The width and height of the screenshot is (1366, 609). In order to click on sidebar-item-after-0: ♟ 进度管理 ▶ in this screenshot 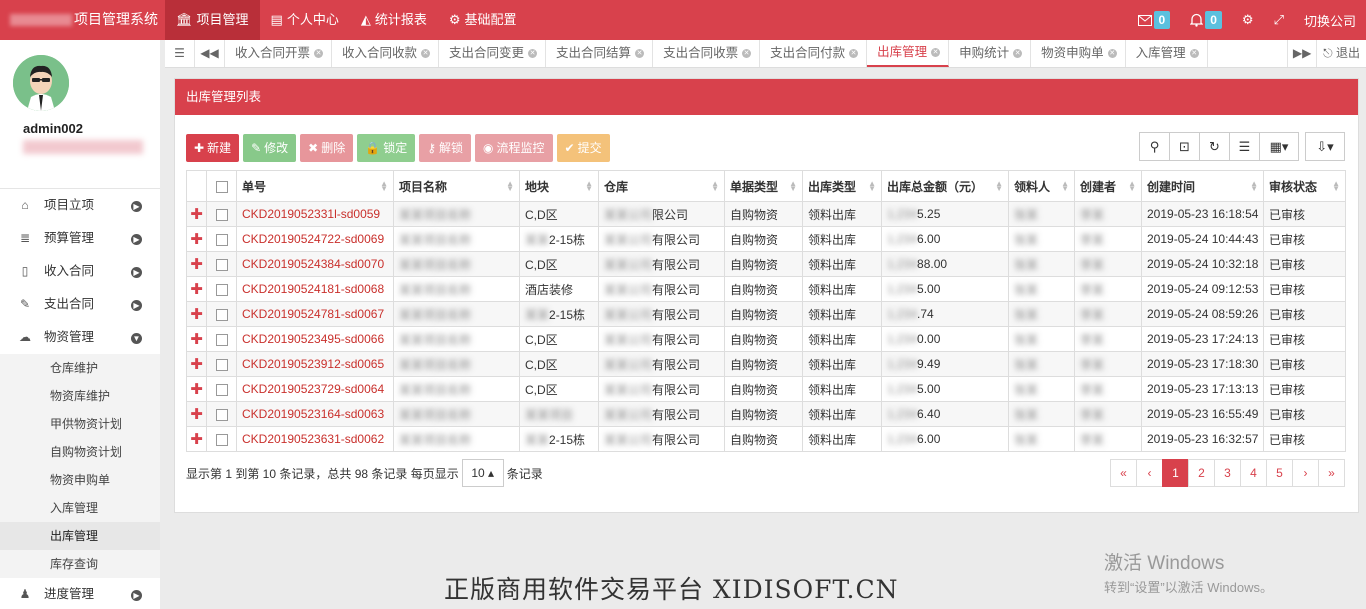, I will do `click(80, 593)`.